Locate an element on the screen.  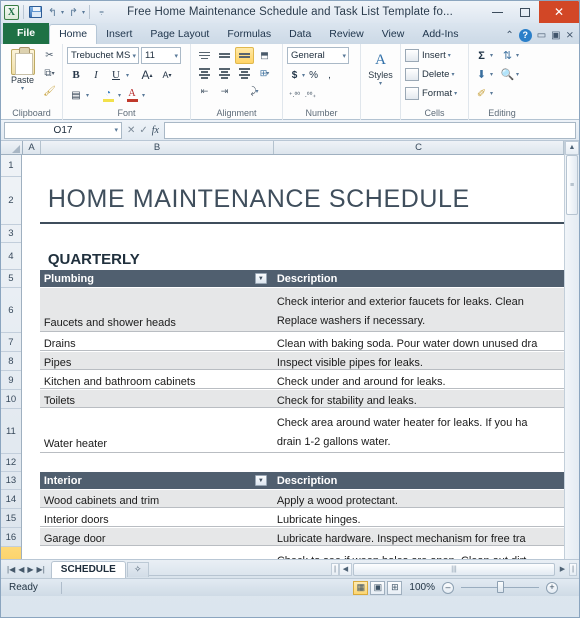
maximize-window-icon: ▣ is located at coordinates (555, 35).